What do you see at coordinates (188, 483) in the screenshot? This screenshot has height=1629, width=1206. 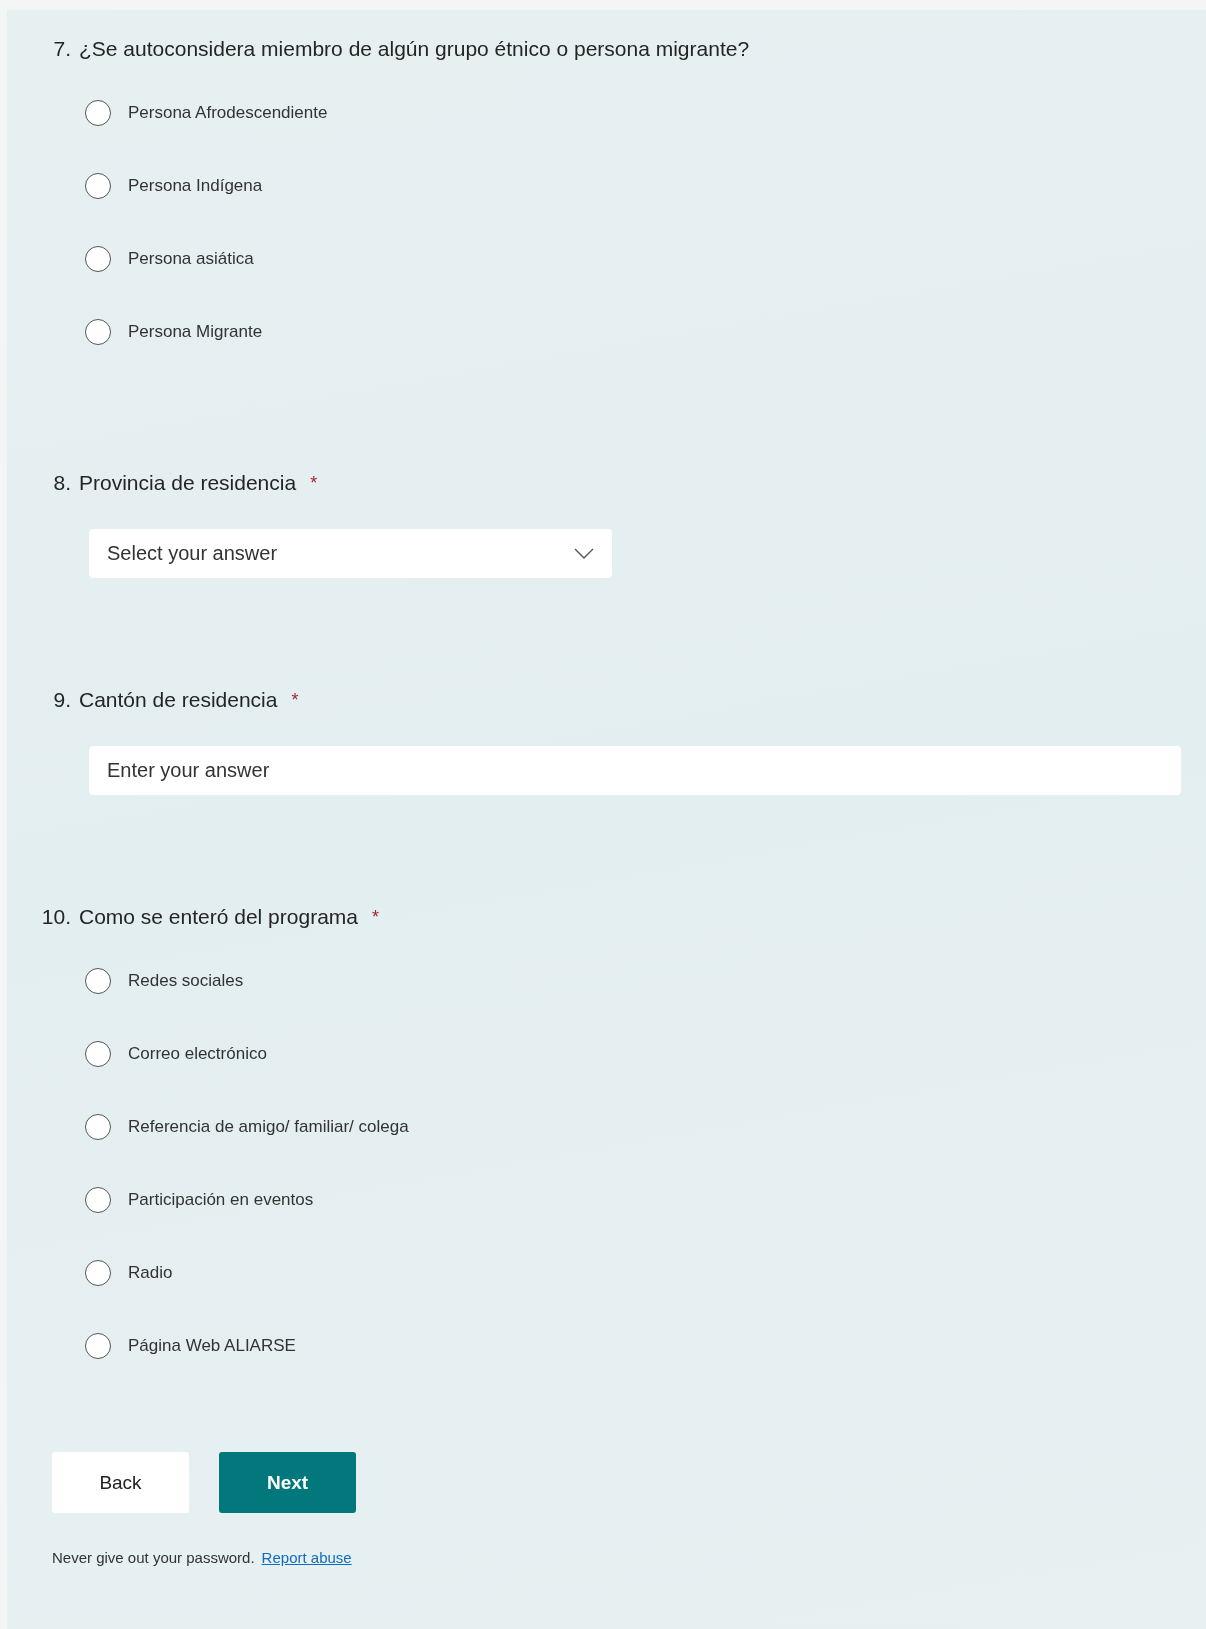 I see `question-title: Provincia de residencia` at bounding box center [188, 483].